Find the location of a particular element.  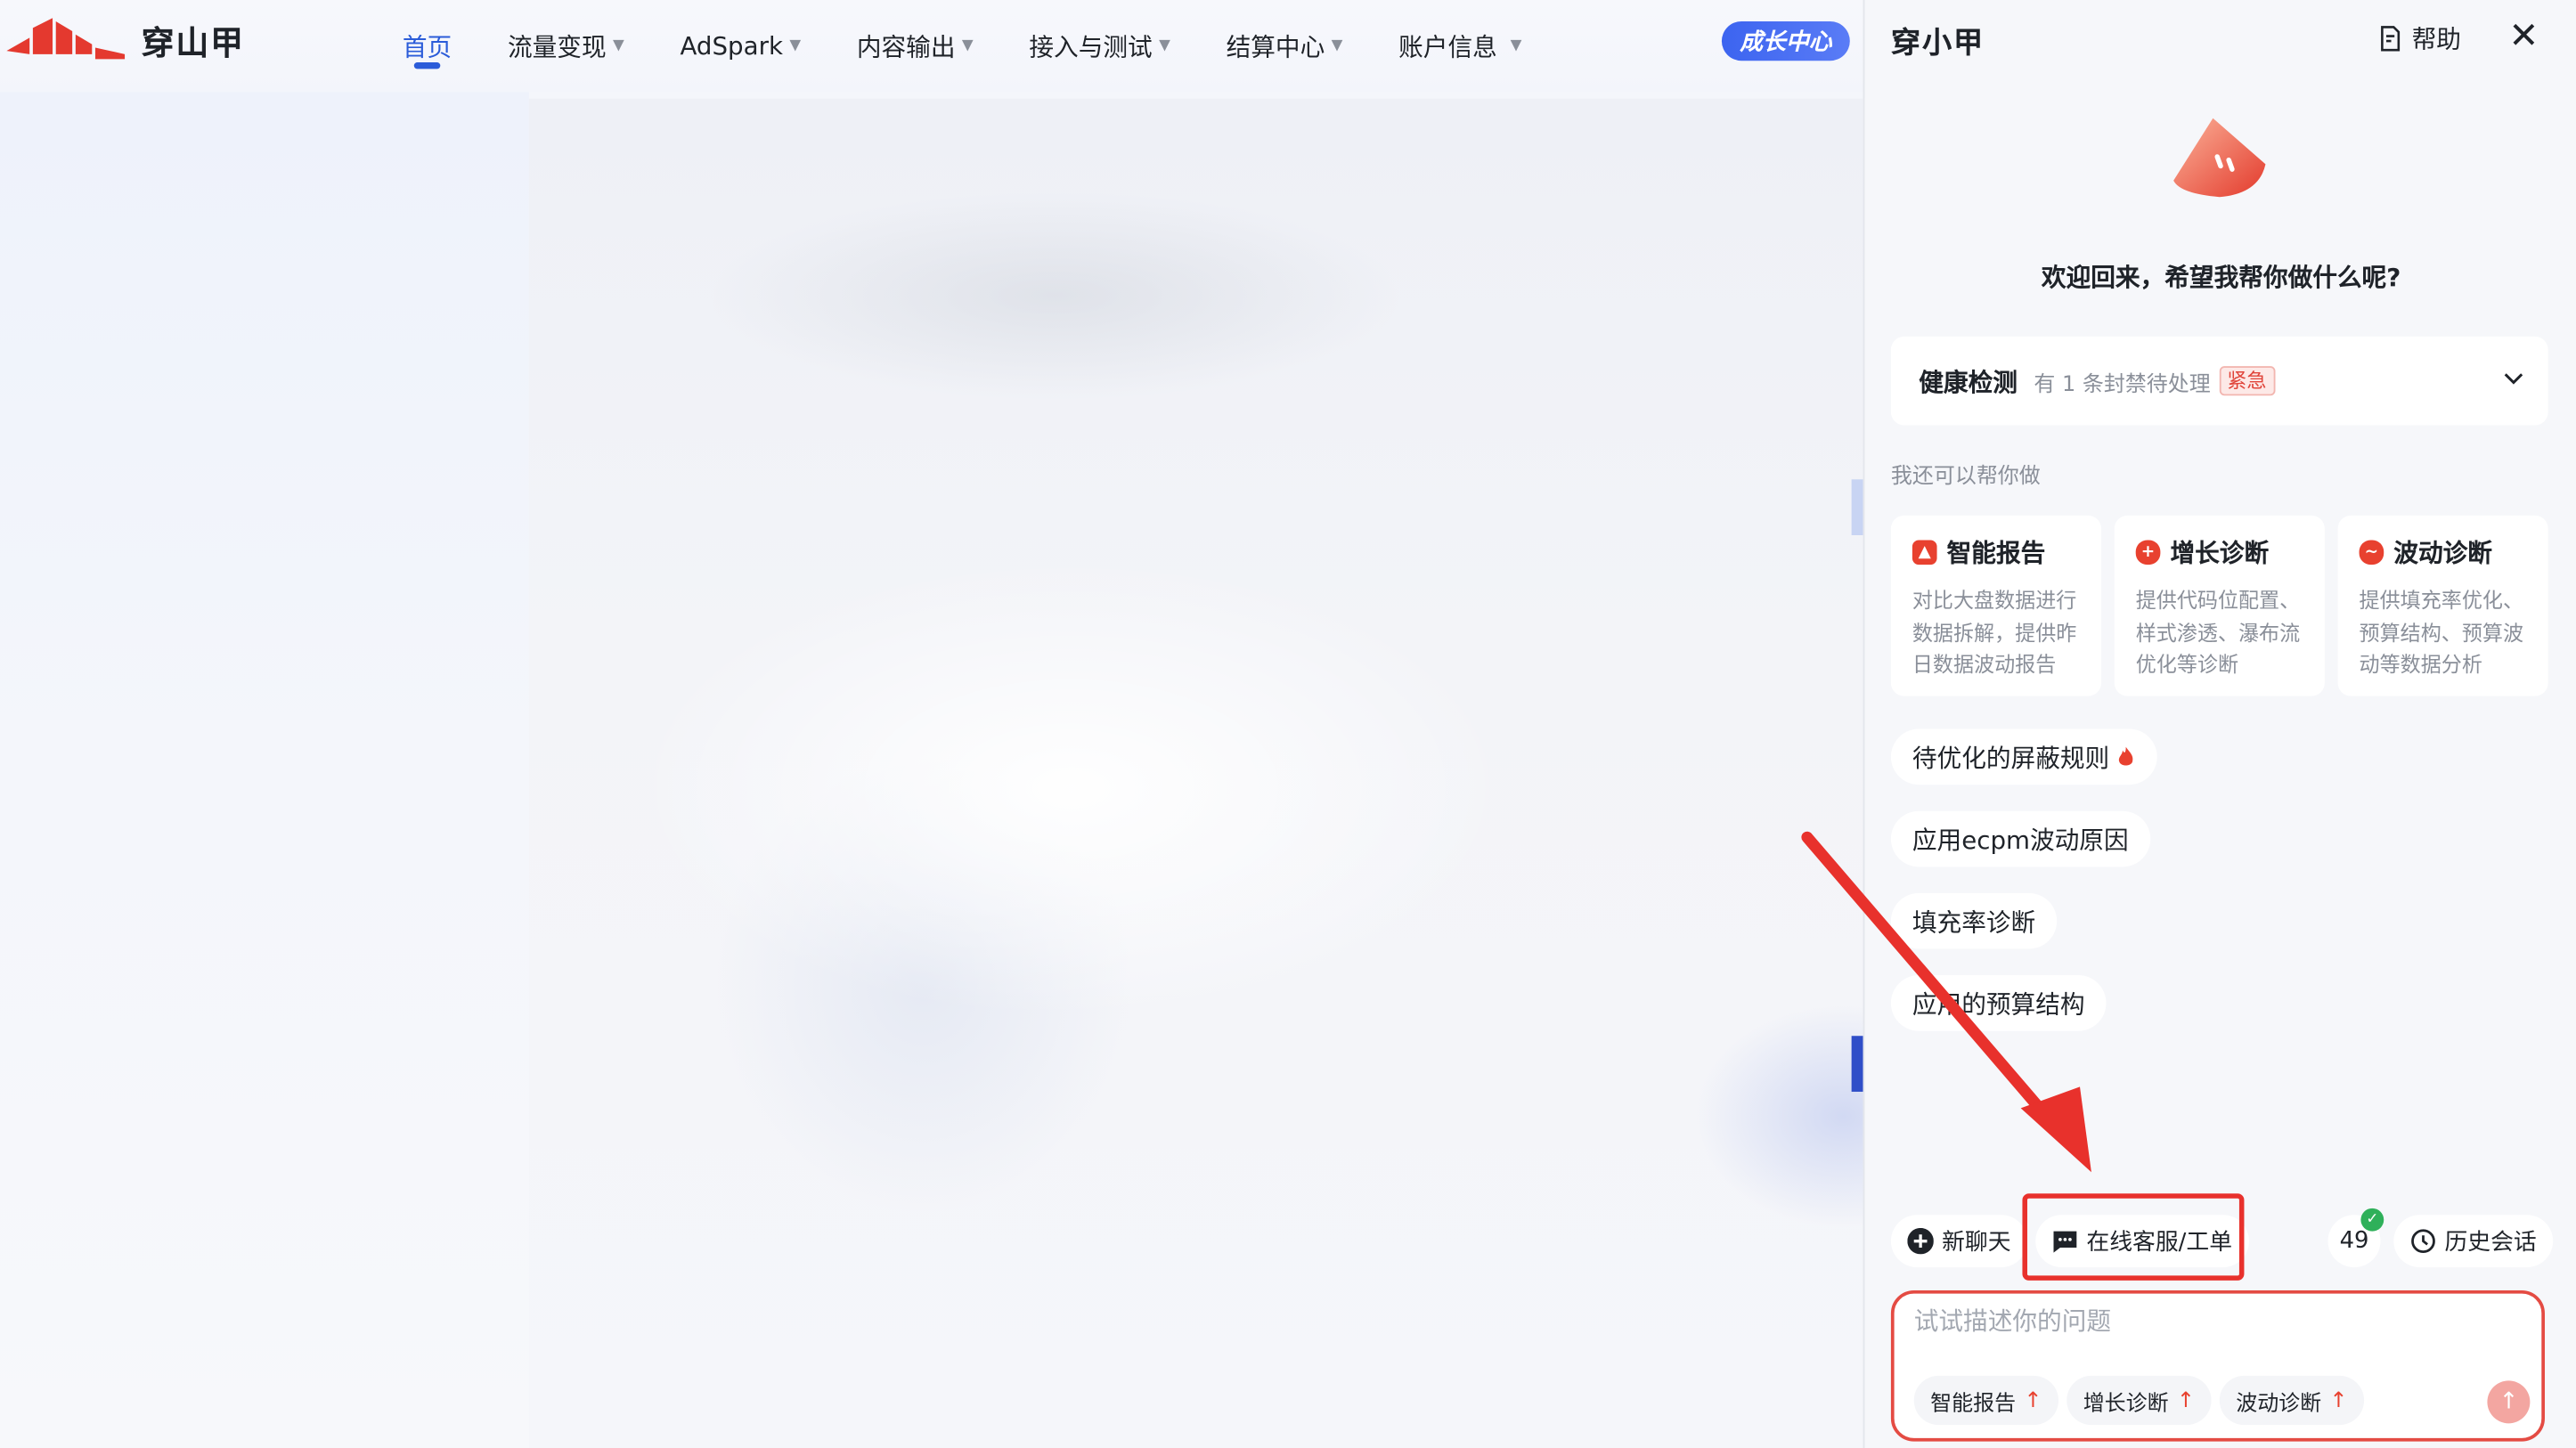

suggestion-budget-structure: 应用的预算结构 is located at coordinates (1999, 1003).